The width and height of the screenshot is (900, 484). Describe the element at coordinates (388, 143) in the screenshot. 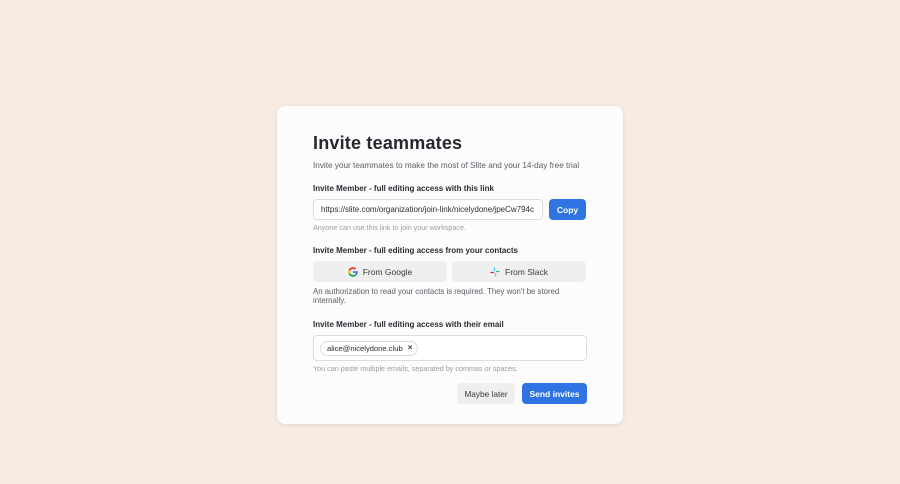

I see `modal-title: Invite teammates` at that location.